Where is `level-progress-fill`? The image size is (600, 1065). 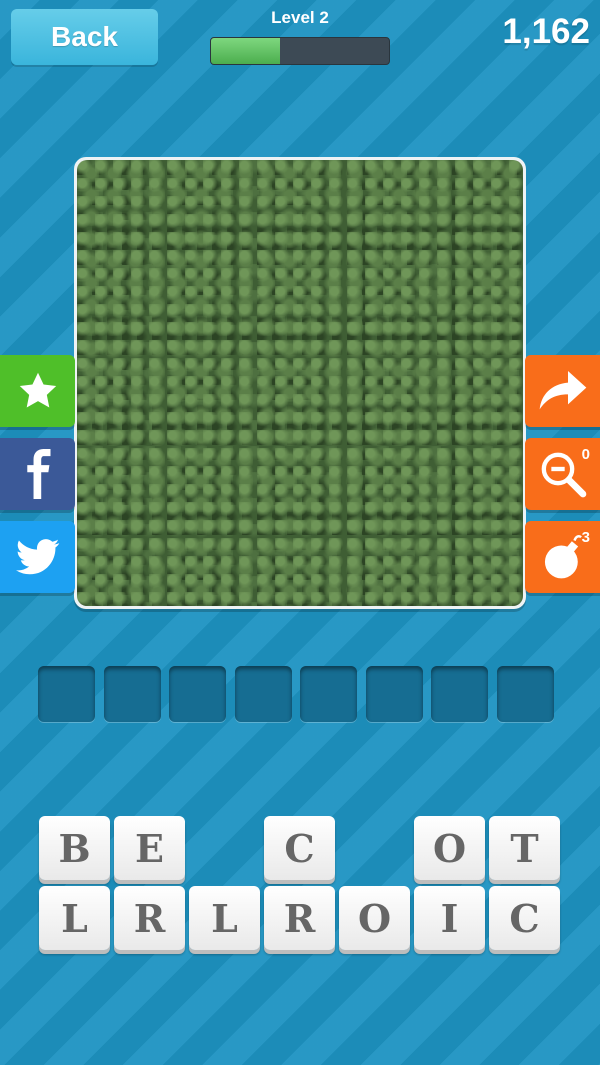 level-progress-fill is located at coordinates (246, 51).